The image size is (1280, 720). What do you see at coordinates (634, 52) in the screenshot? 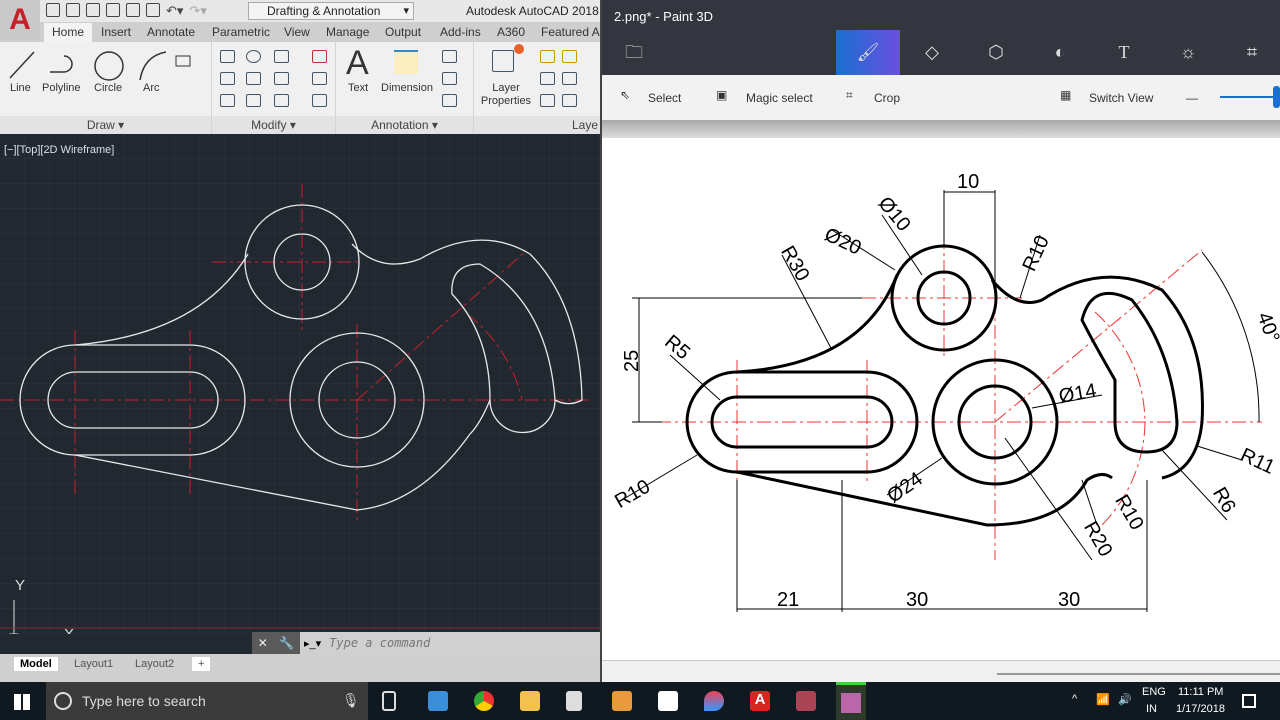
I see `menu-folder-icon: 🗀` at bounding box center [634, 52].